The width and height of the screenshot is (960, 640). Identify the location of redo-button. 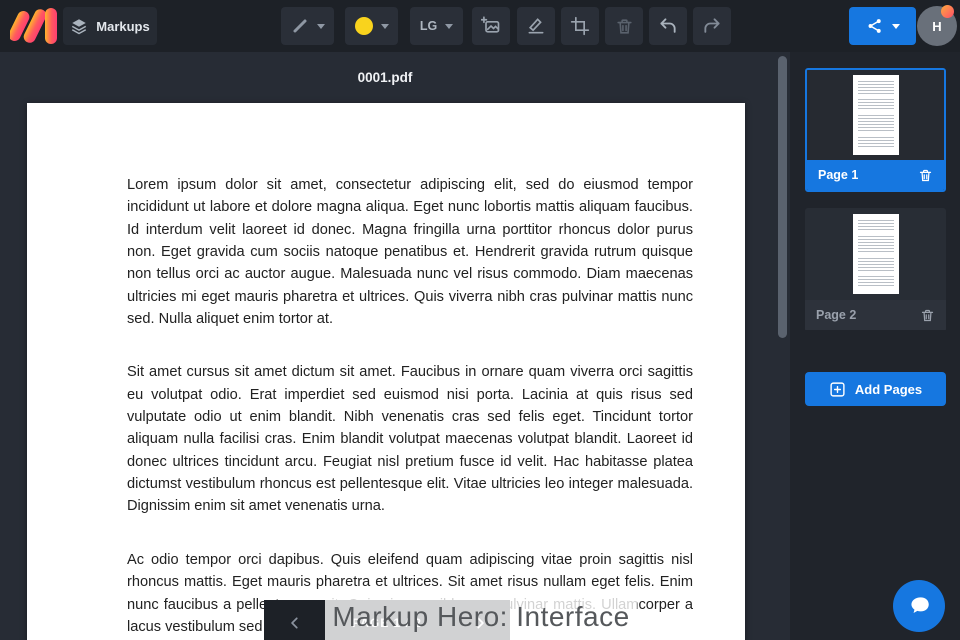
(712, 26).